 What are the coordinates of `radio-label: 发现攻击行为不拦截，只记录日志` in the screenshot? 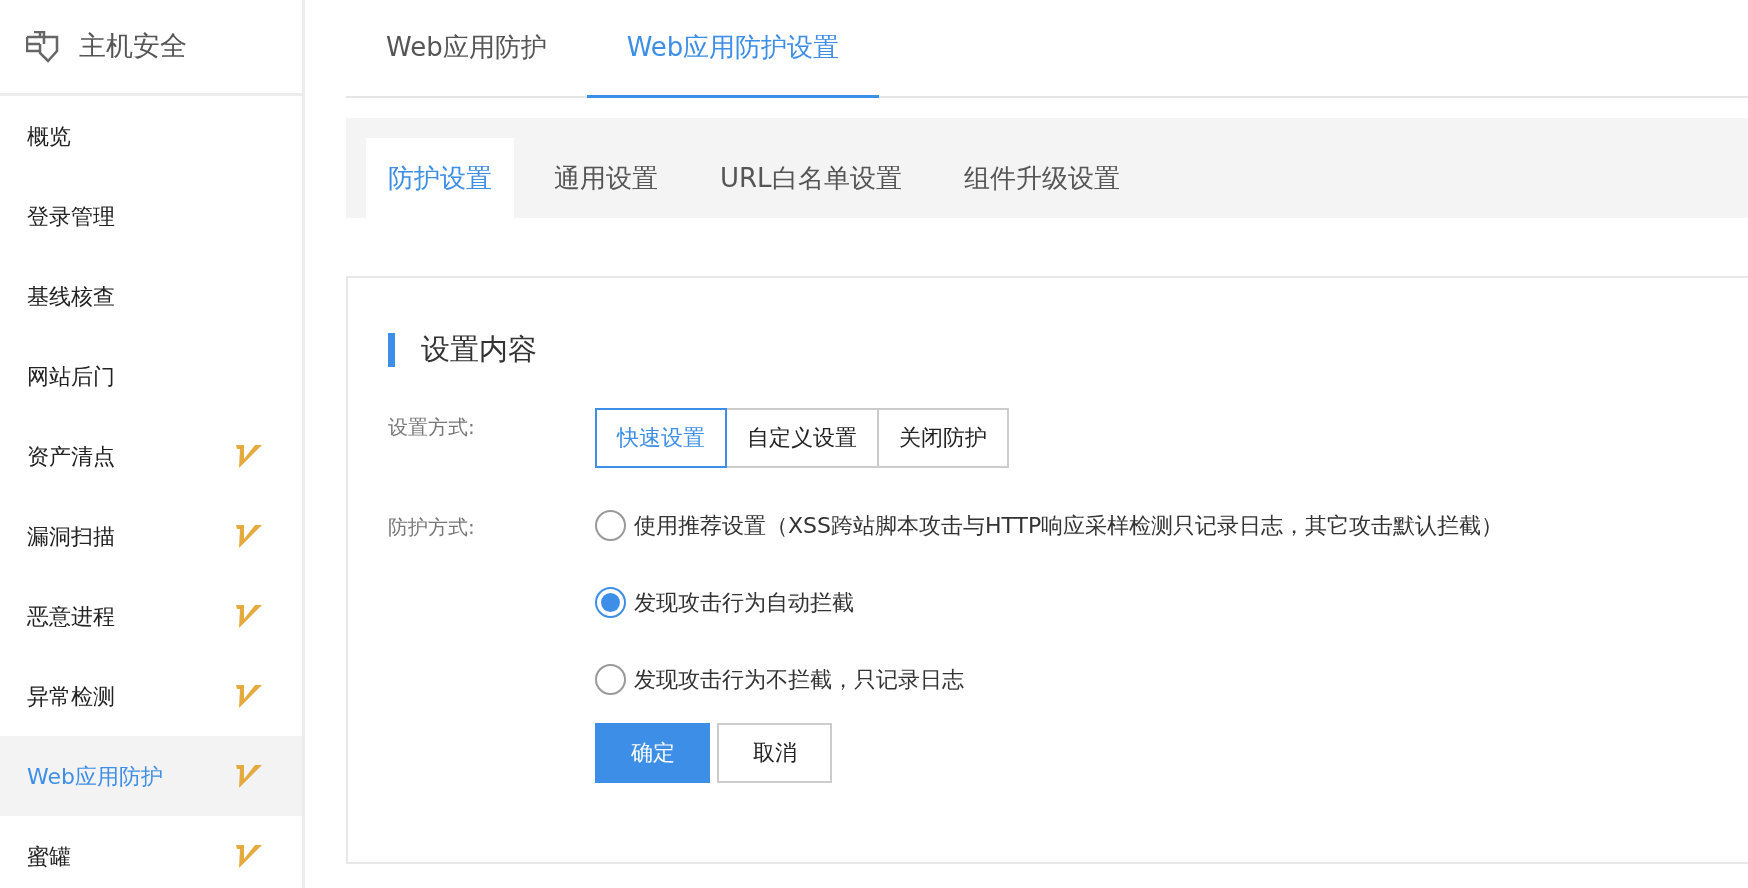 It's located at (799, 679).